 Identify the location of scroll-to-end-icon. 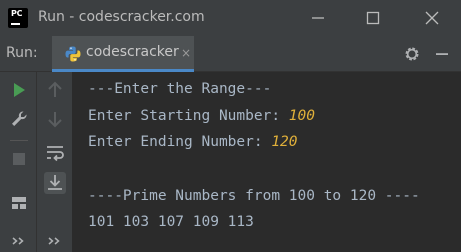
(55, 182).